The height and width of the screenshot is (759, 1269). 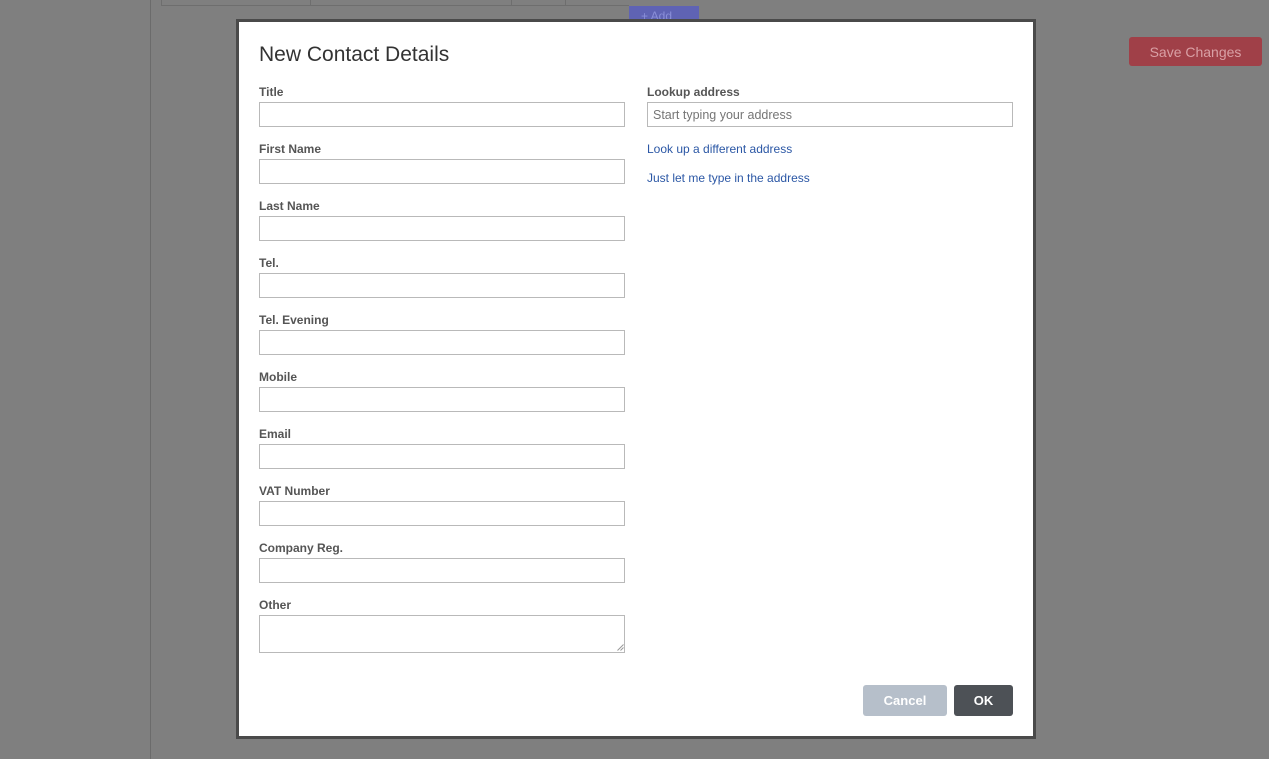 I want to click on title-input, so click(x=442, y=114).